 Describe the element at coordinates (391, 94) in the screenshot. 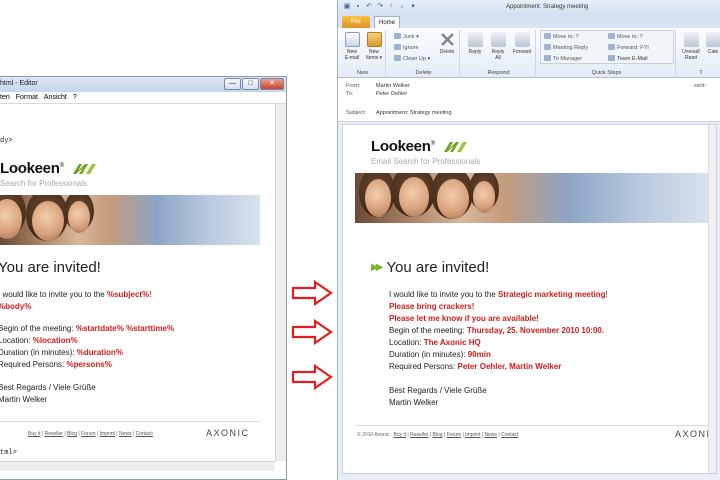

I see `to-value: Peter Oehler` at that location.